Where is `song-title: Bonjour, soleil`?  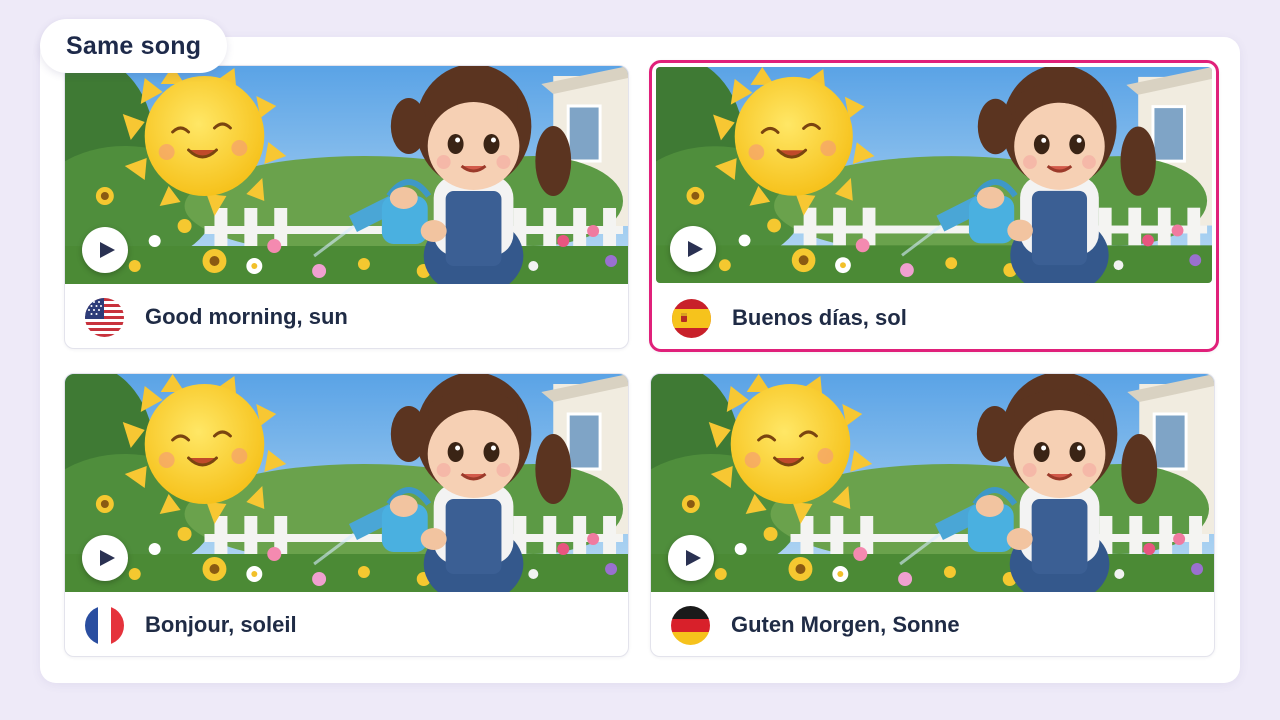
song-title: Bonjour, soleil is located at coordinates (221, 624).